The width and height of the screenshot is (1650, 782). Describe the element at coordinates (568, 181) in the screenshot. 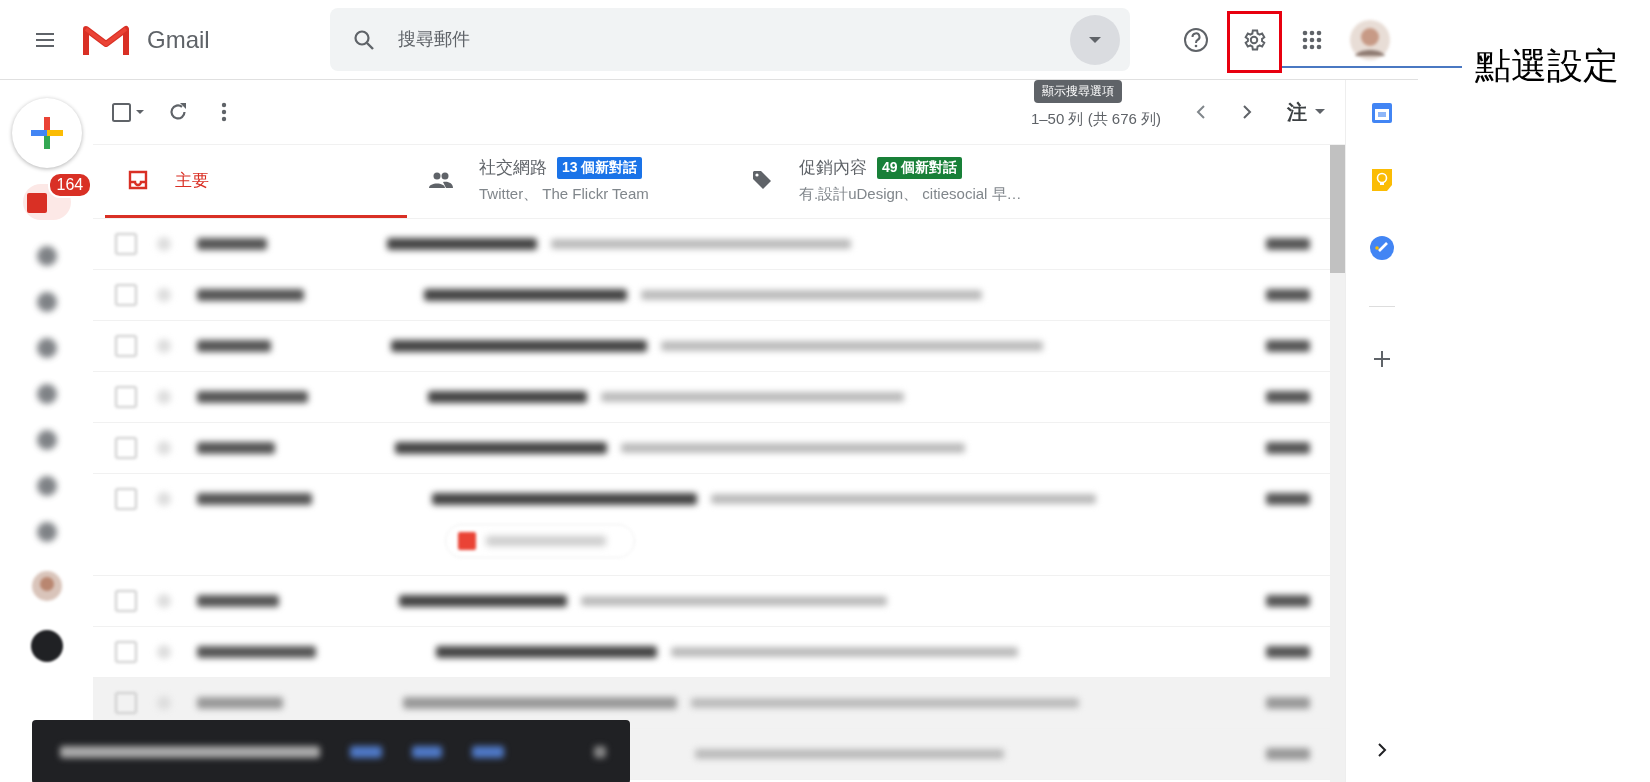

I see `category-tab: 社交網路 13 個新對話 Twitter、 The Flickr Team` at that location.